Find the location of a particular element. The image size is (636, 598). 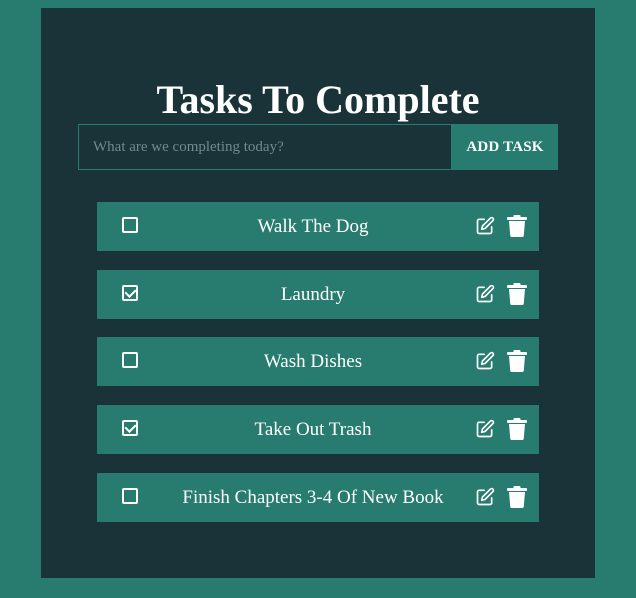

page-title: Tasks To Complete is located at coordinates (318, 99).